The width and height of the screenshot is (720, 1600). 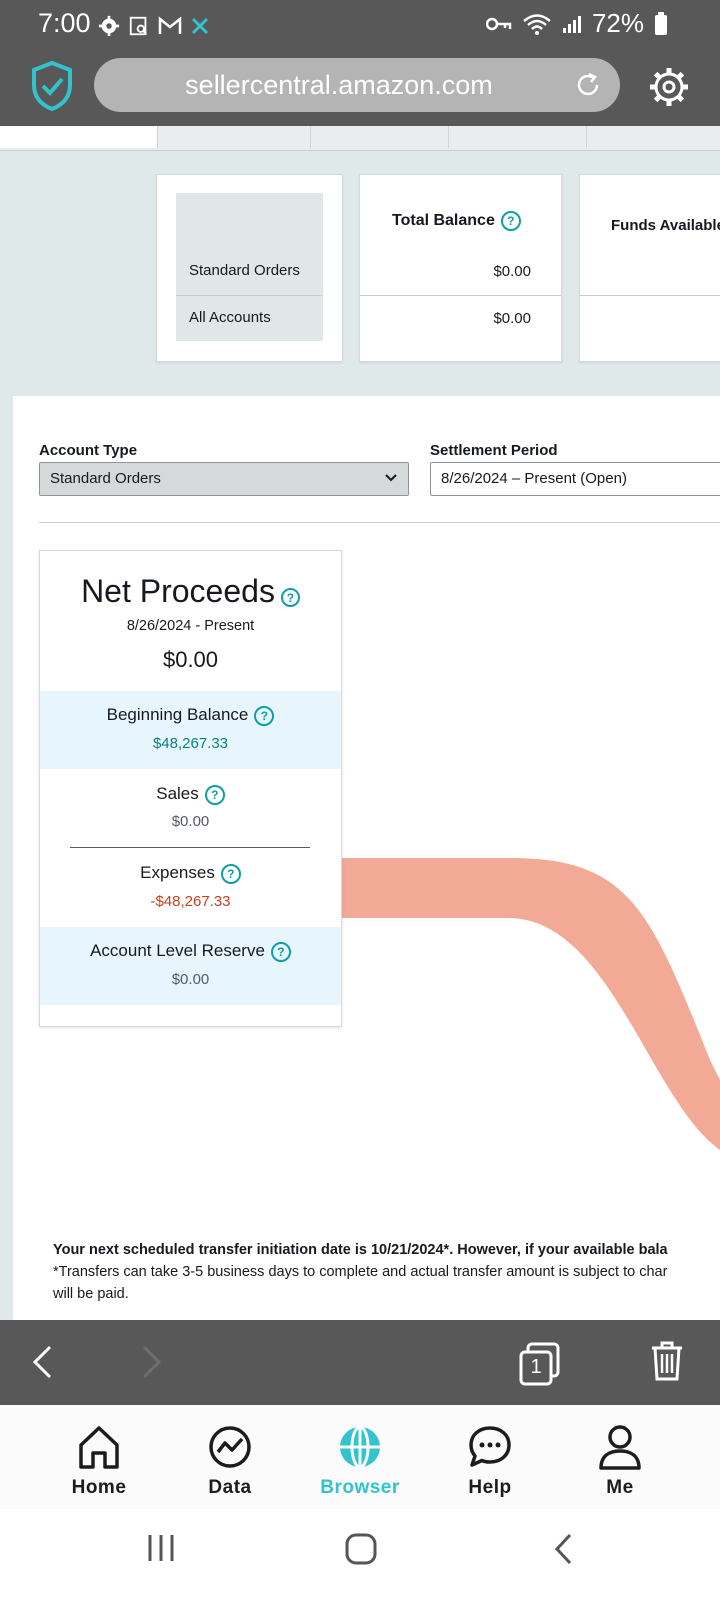 What do you see at coordinates (88, 450) in the screenshot?
I see `account-type-label: Account Type` at bounding box center [88, 450].